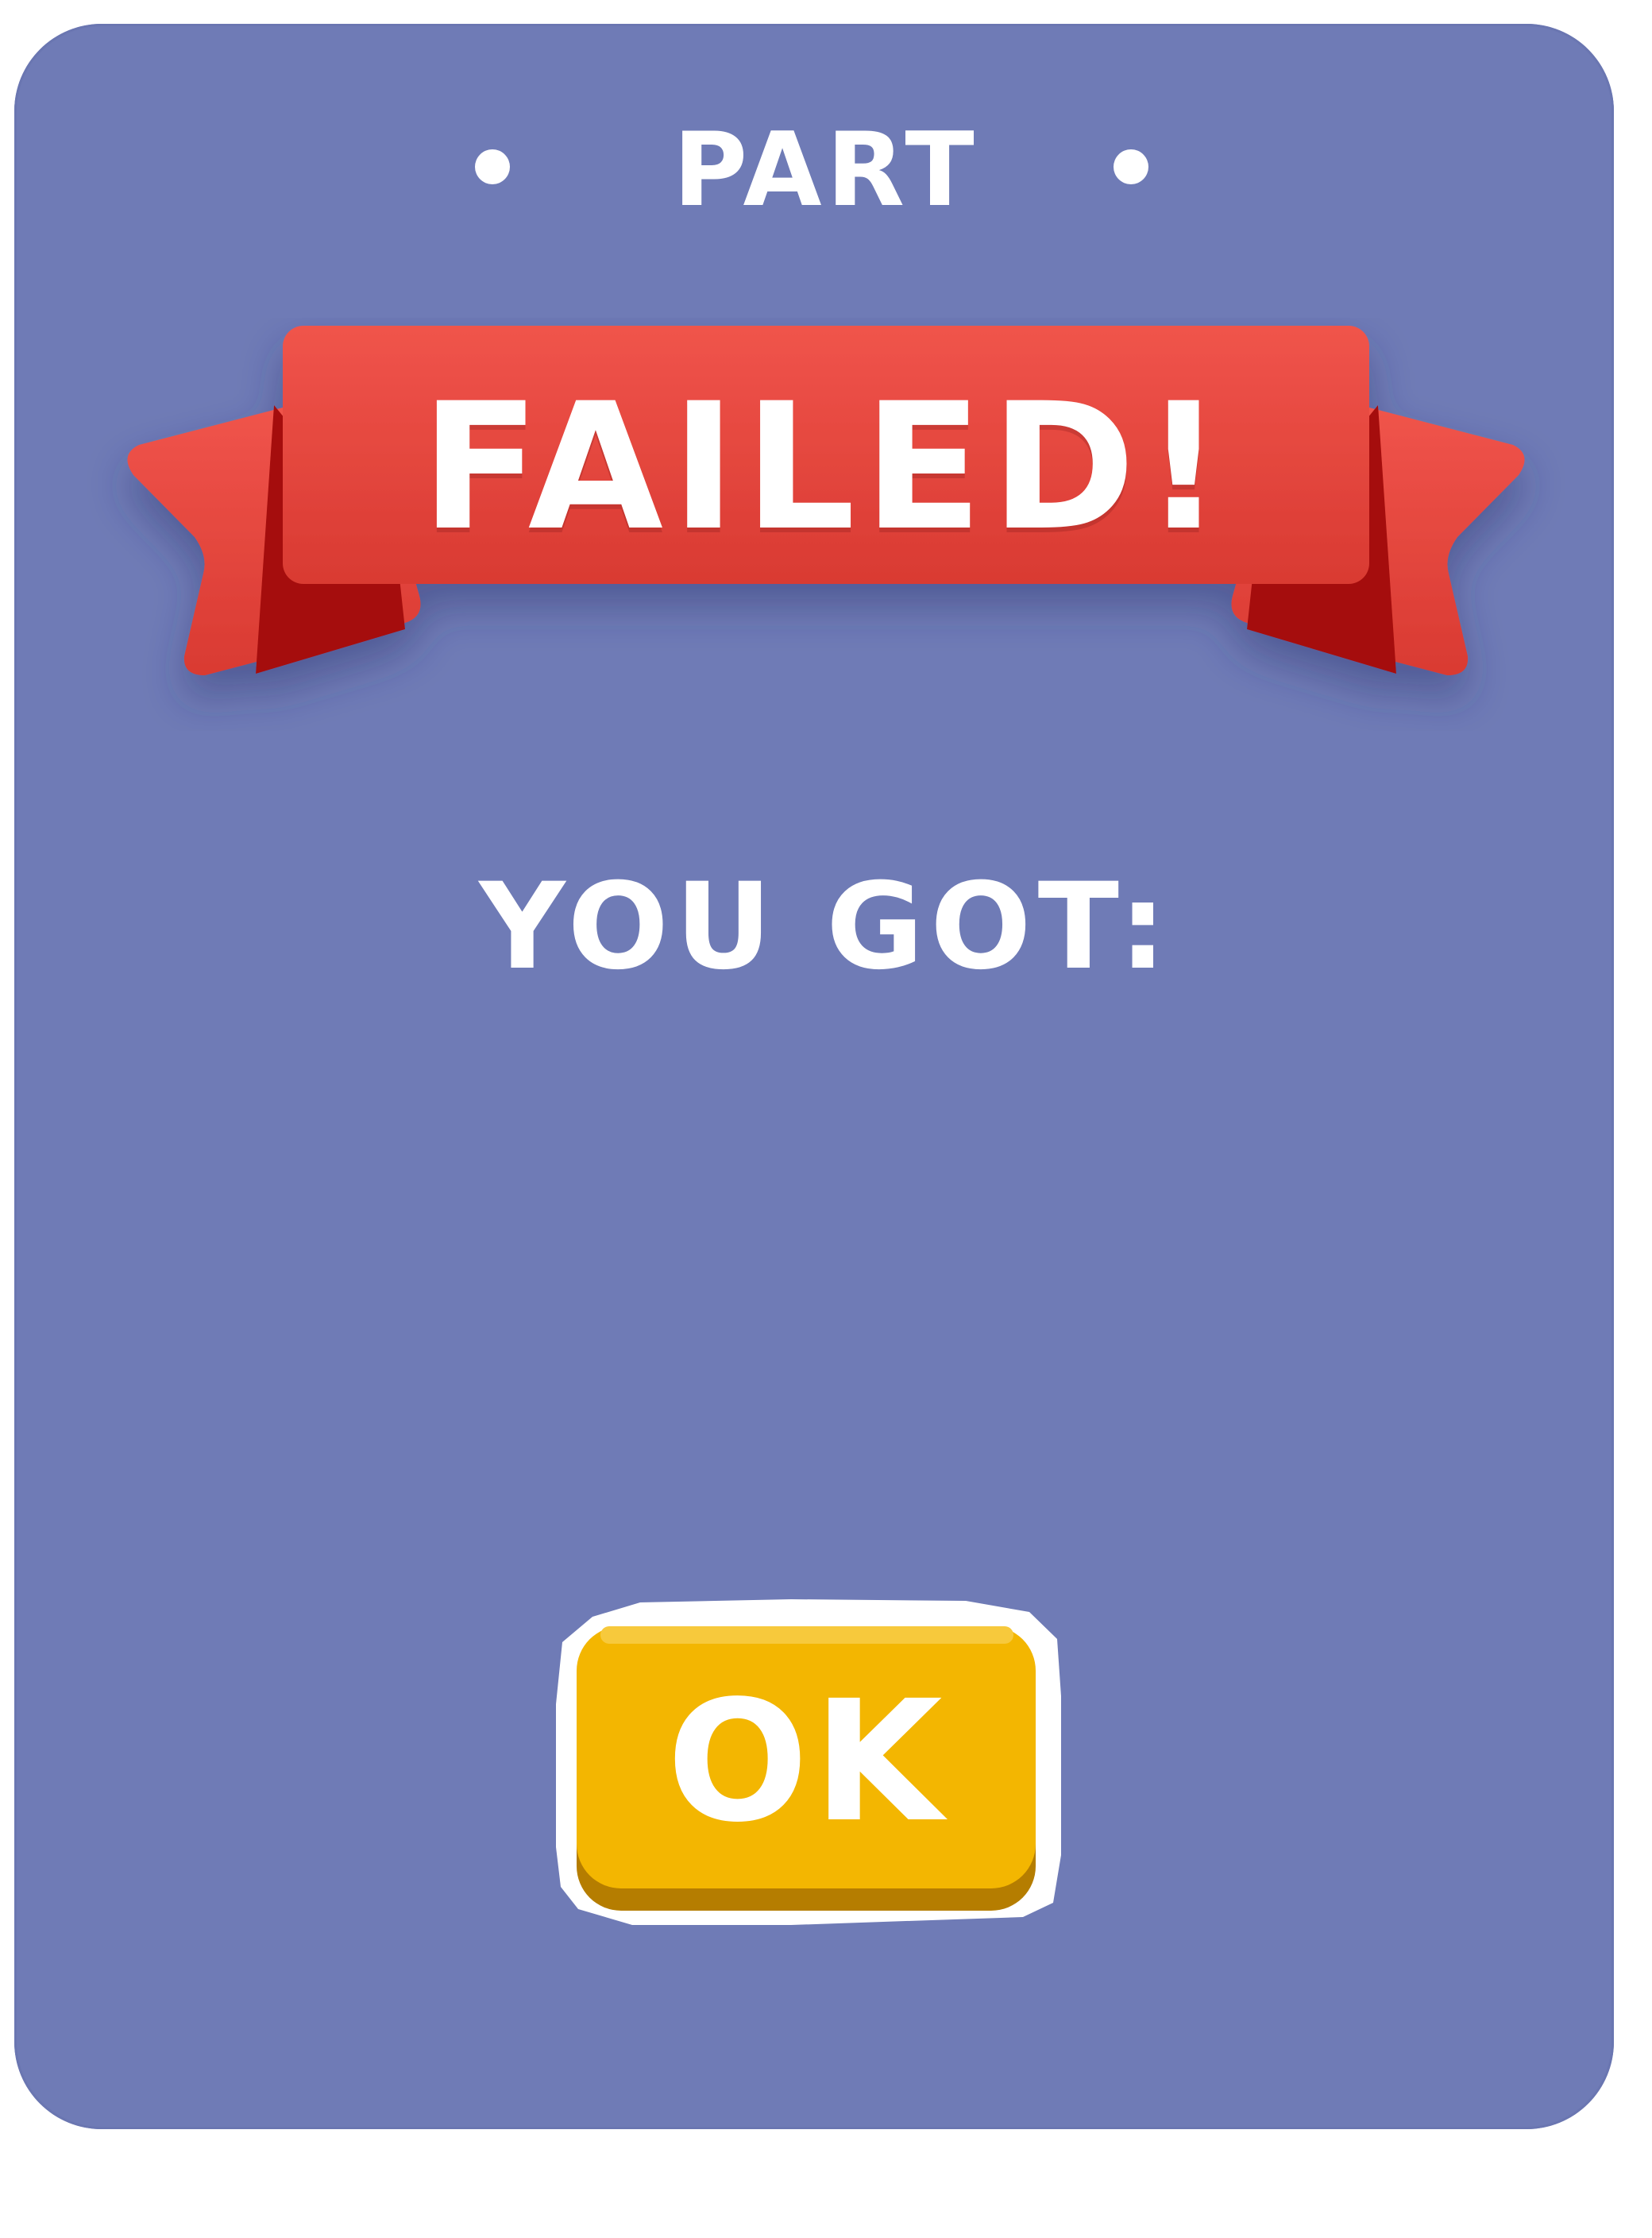 This screenshot has height=2238, width=1652. I want to click on part-label: PART, so click(826, 170).